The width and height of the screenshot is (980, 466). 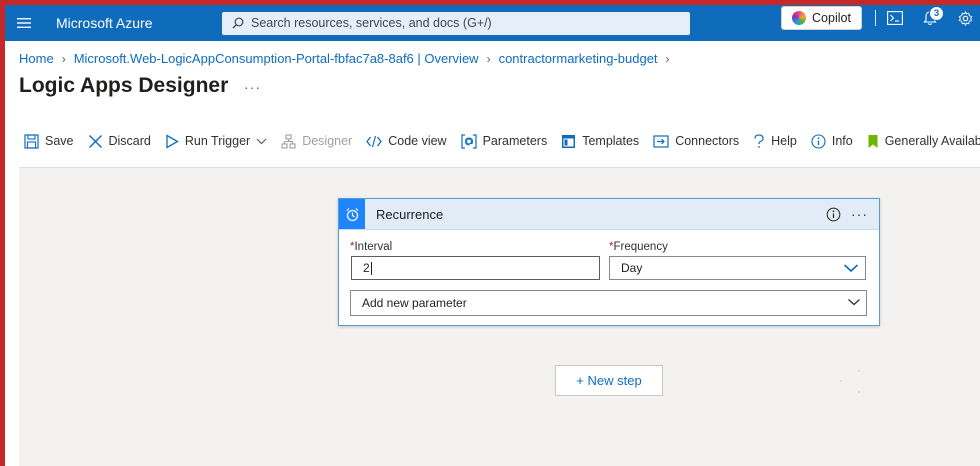 What do you see at coordinates (366, 268) in the screenshot?
I see `interval-value: 2` at bounding box center [366, 268].